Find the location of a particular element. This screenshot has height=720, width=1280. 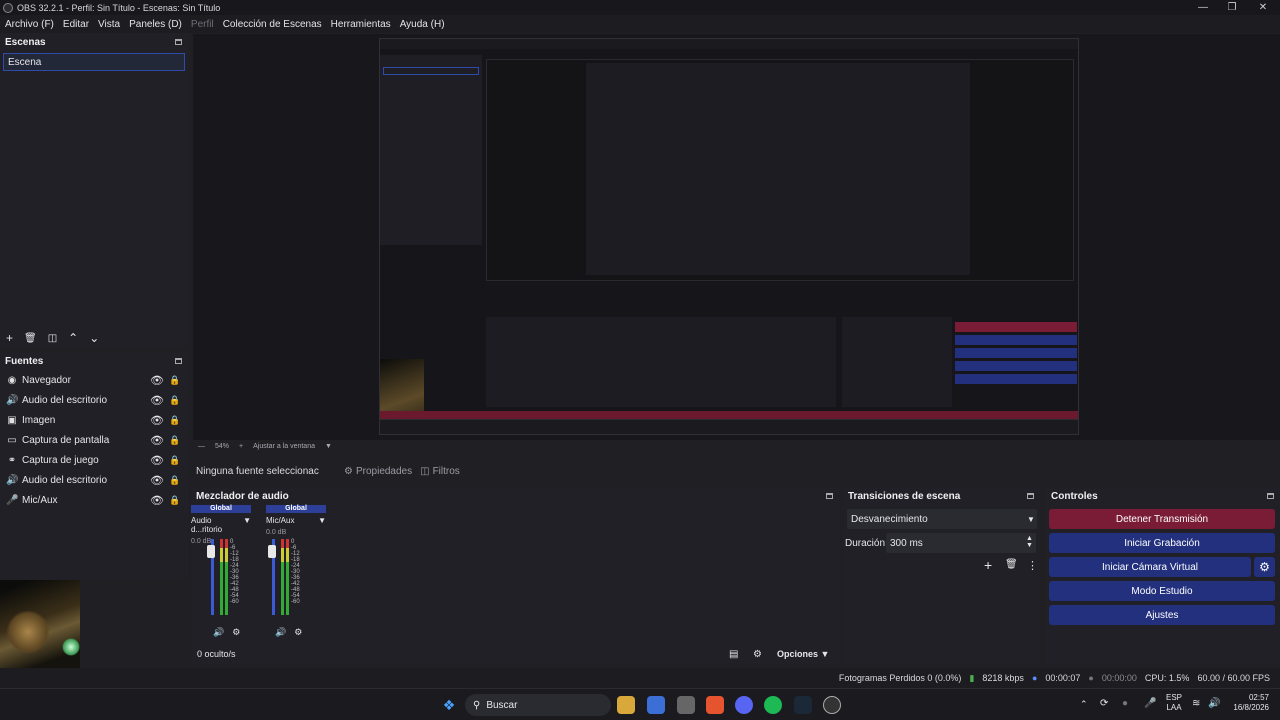

channel-header: Global is located at coordinates (296, 509).